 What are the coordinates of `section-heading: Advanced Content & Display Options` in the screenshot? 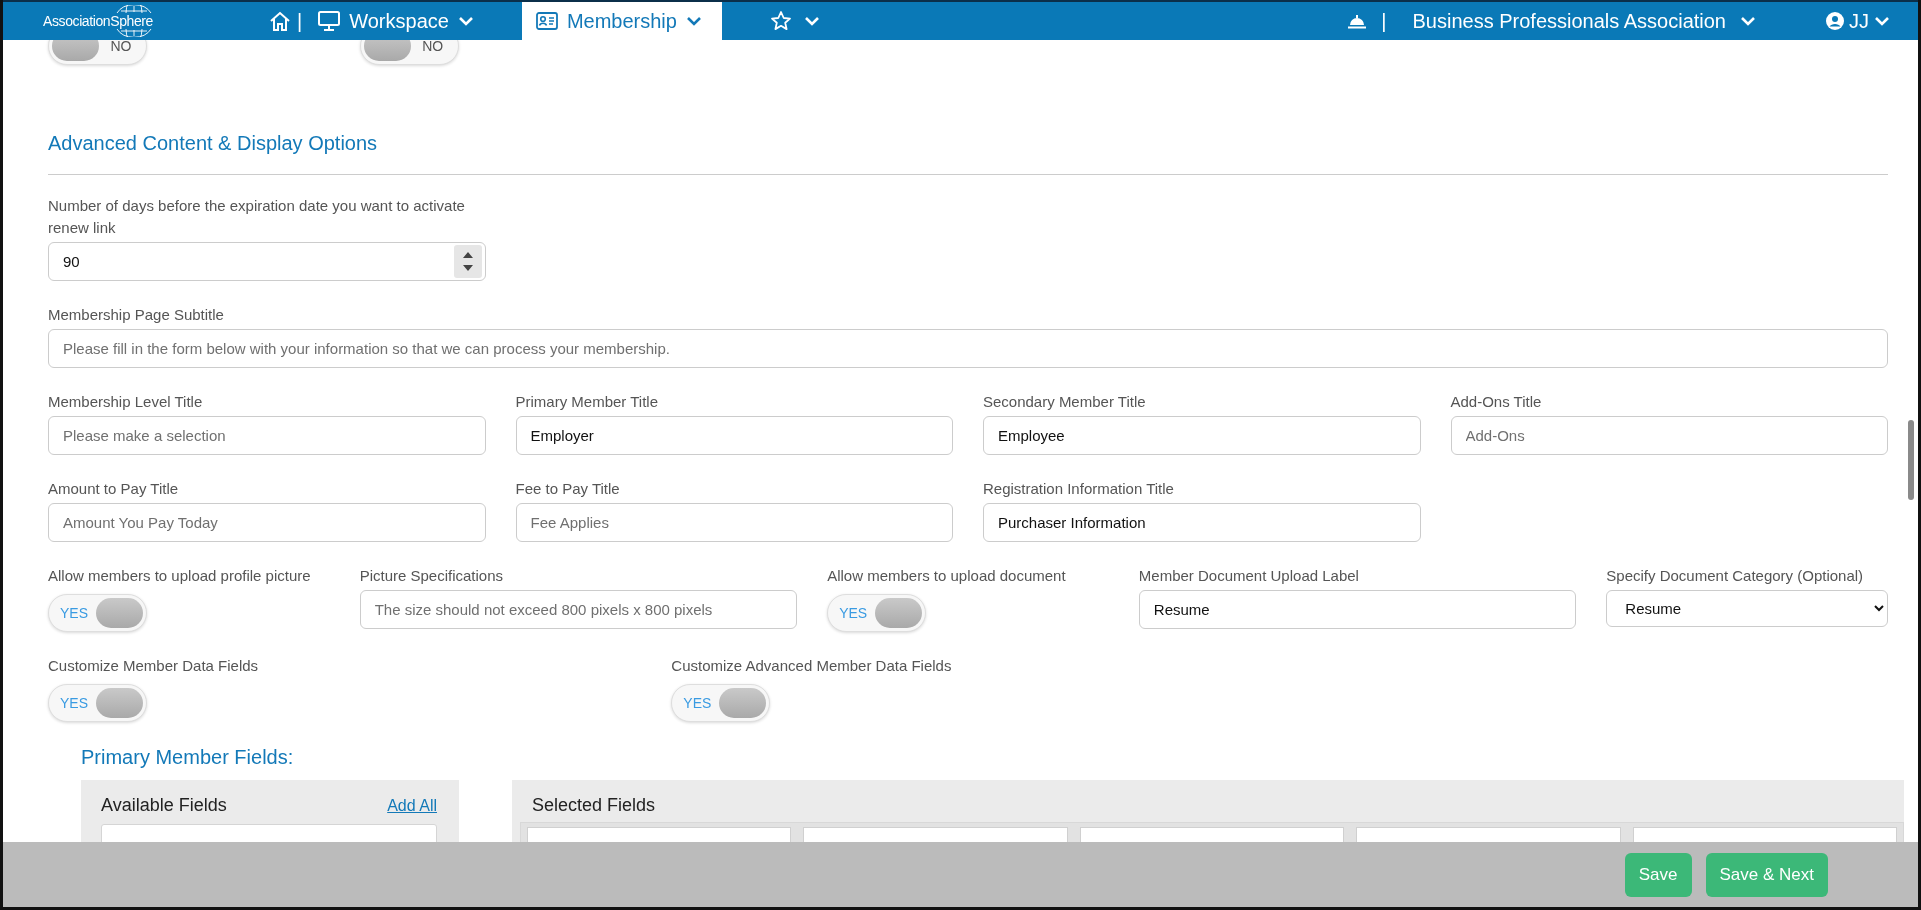 It's located at (213, 143).